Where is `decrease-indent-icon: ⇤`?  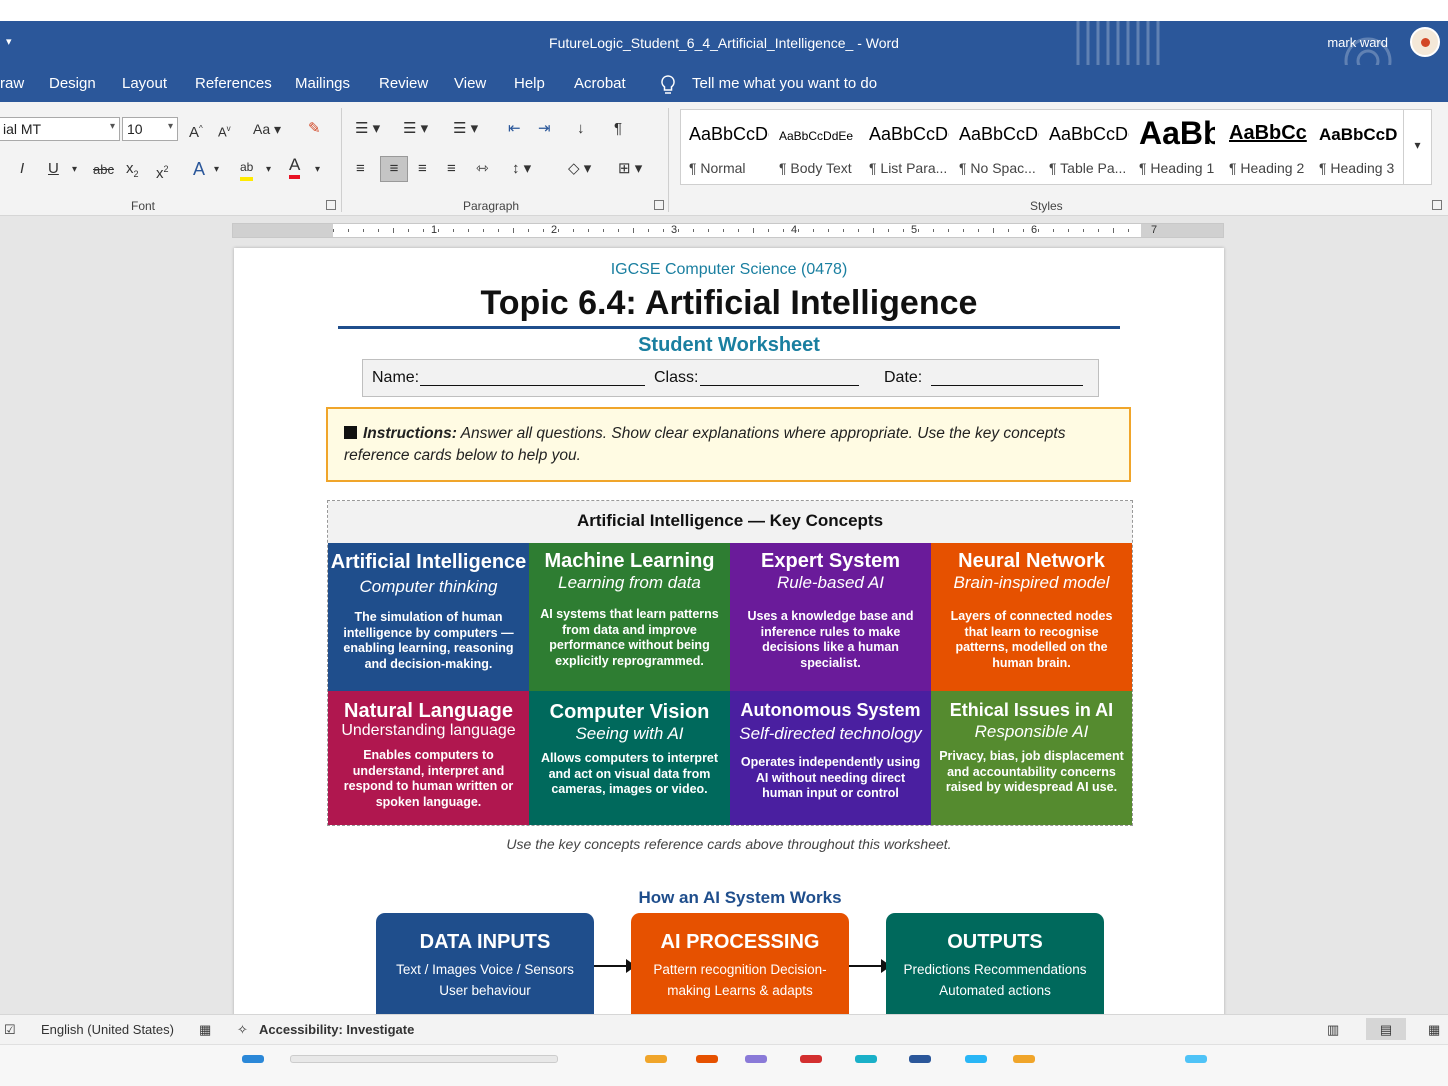 decrease-indent-icon: ⇤ is located at coordinates (514, 129).